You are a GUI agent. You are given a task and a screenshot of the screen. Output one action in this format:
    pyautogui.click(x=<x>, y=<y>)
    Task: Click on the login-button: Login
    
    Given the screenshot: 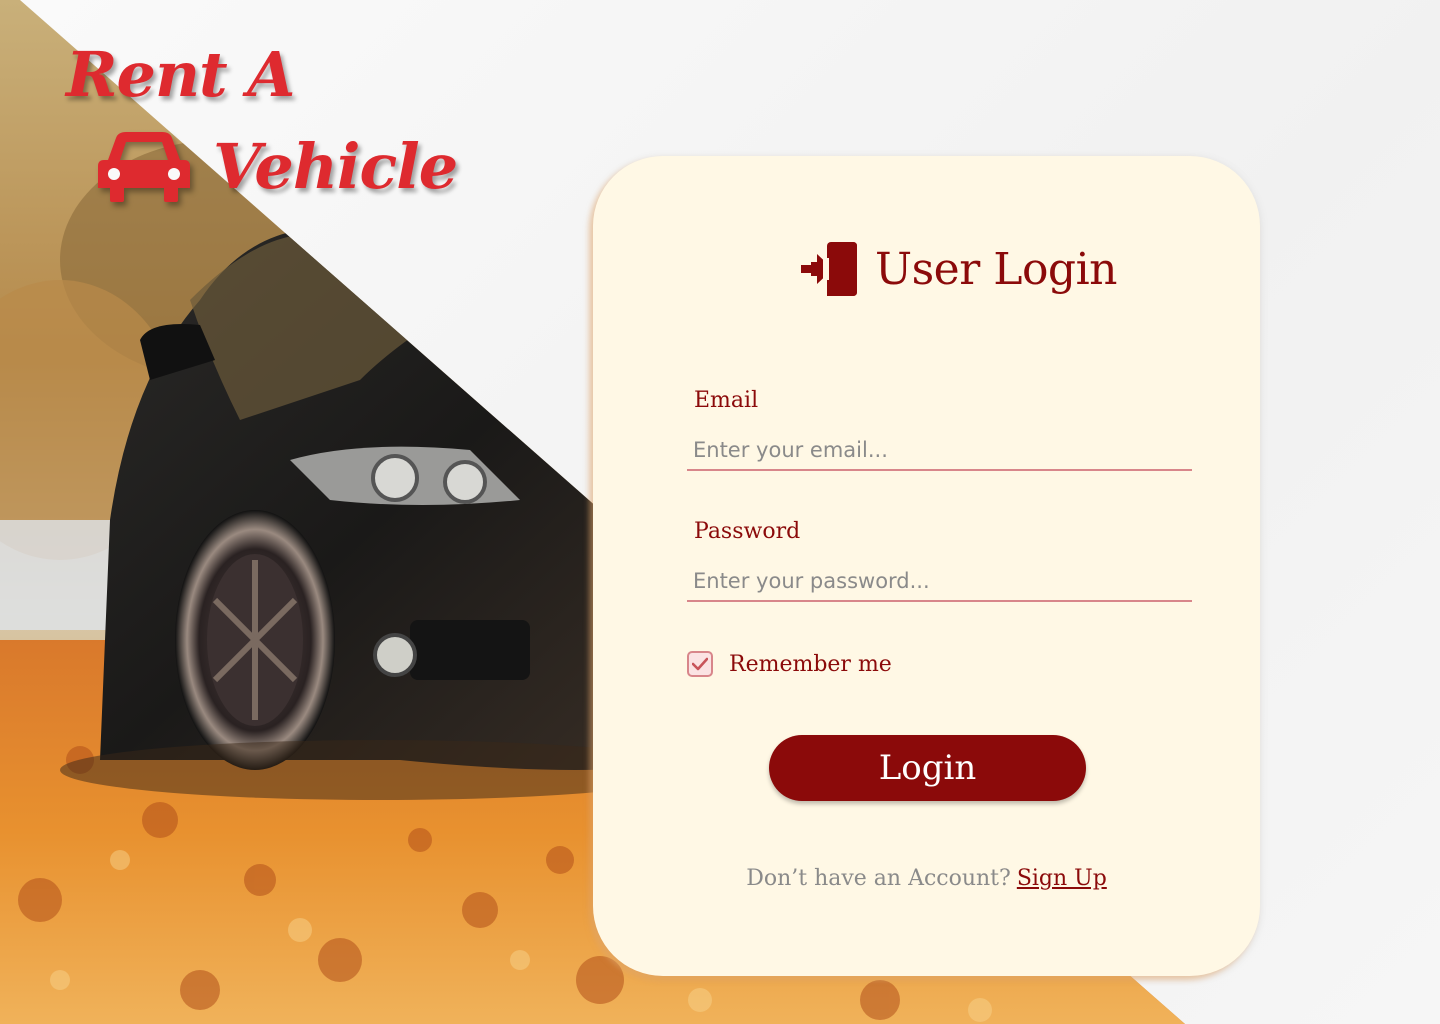 What is the action you would take?
    pyautogui.click(x=927, y=768)
    